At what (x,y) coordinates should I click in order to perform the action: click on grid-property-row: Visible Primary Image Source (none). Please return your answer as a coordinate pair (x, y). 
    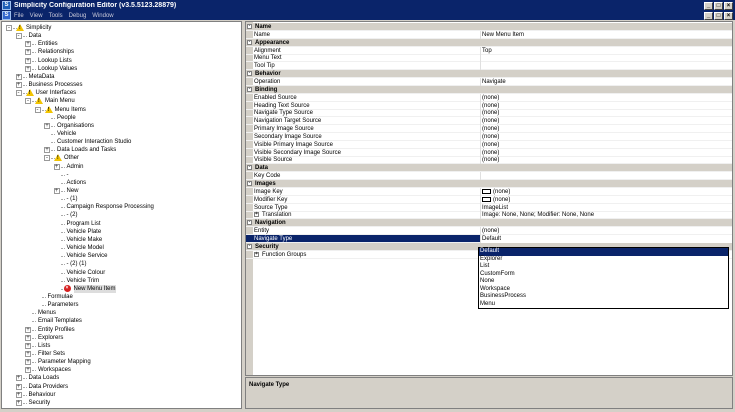
    Looking at the image, I should click on (489, 144).